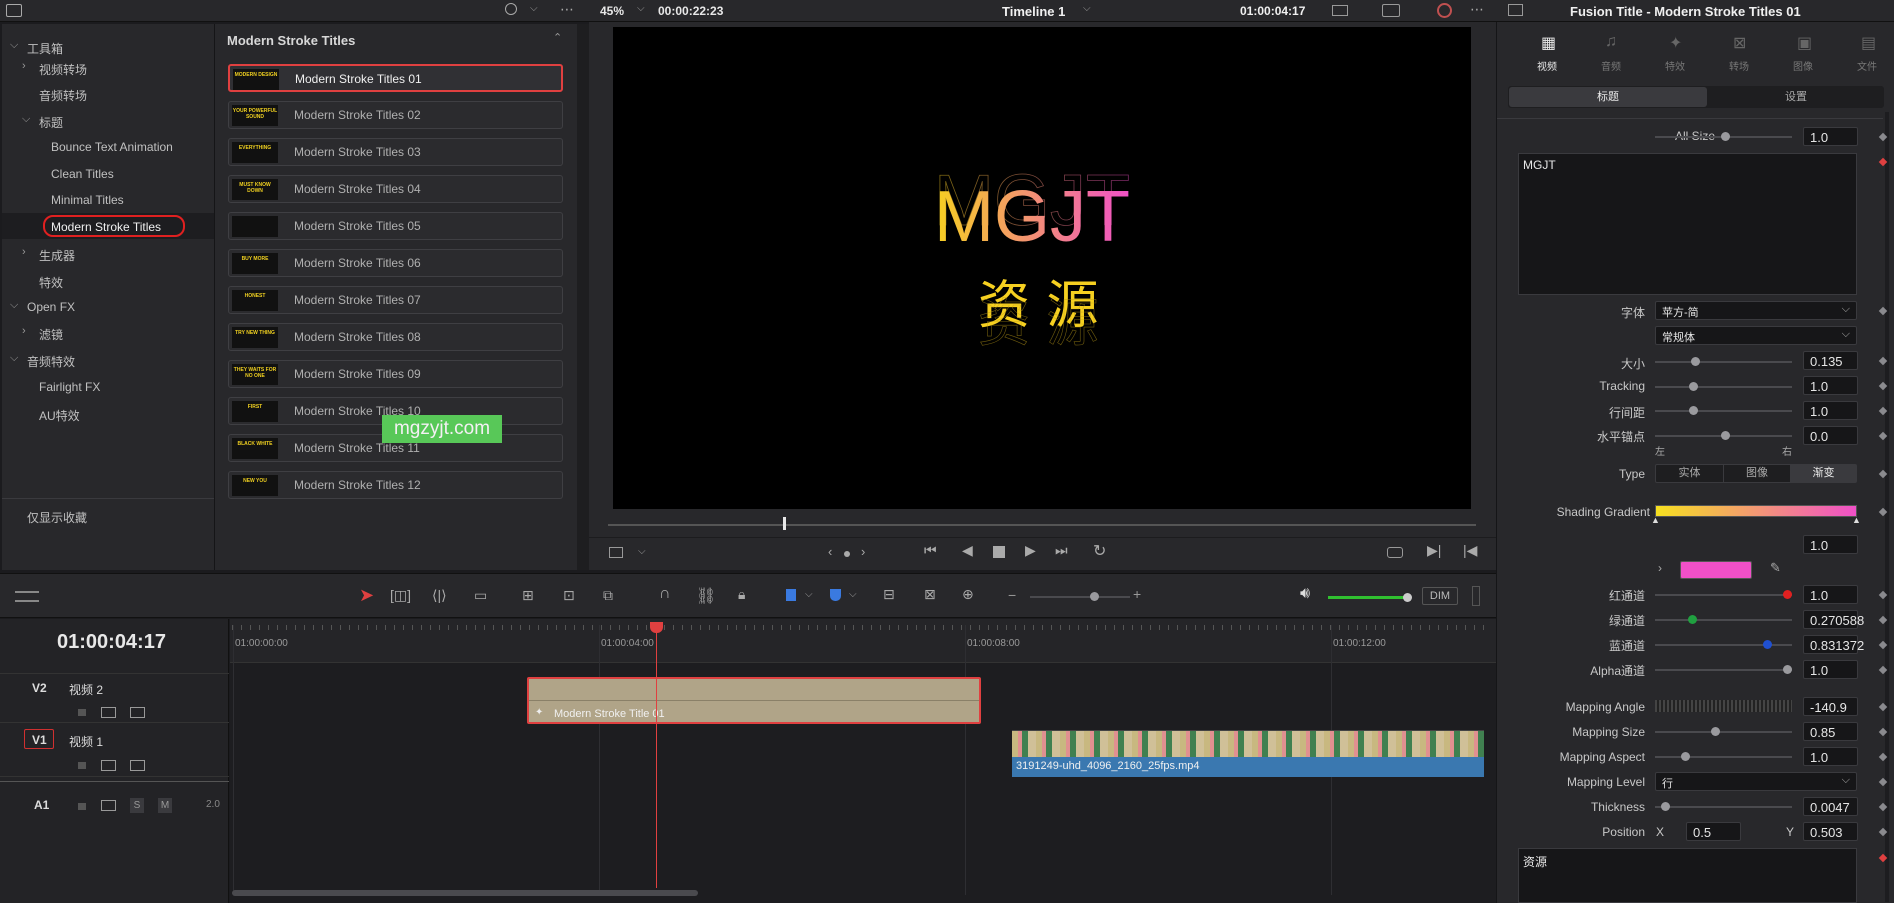 The width and height of the screenshot is (1894, 903). I want to click on toolbox-item: 特效, so click(51, 282).